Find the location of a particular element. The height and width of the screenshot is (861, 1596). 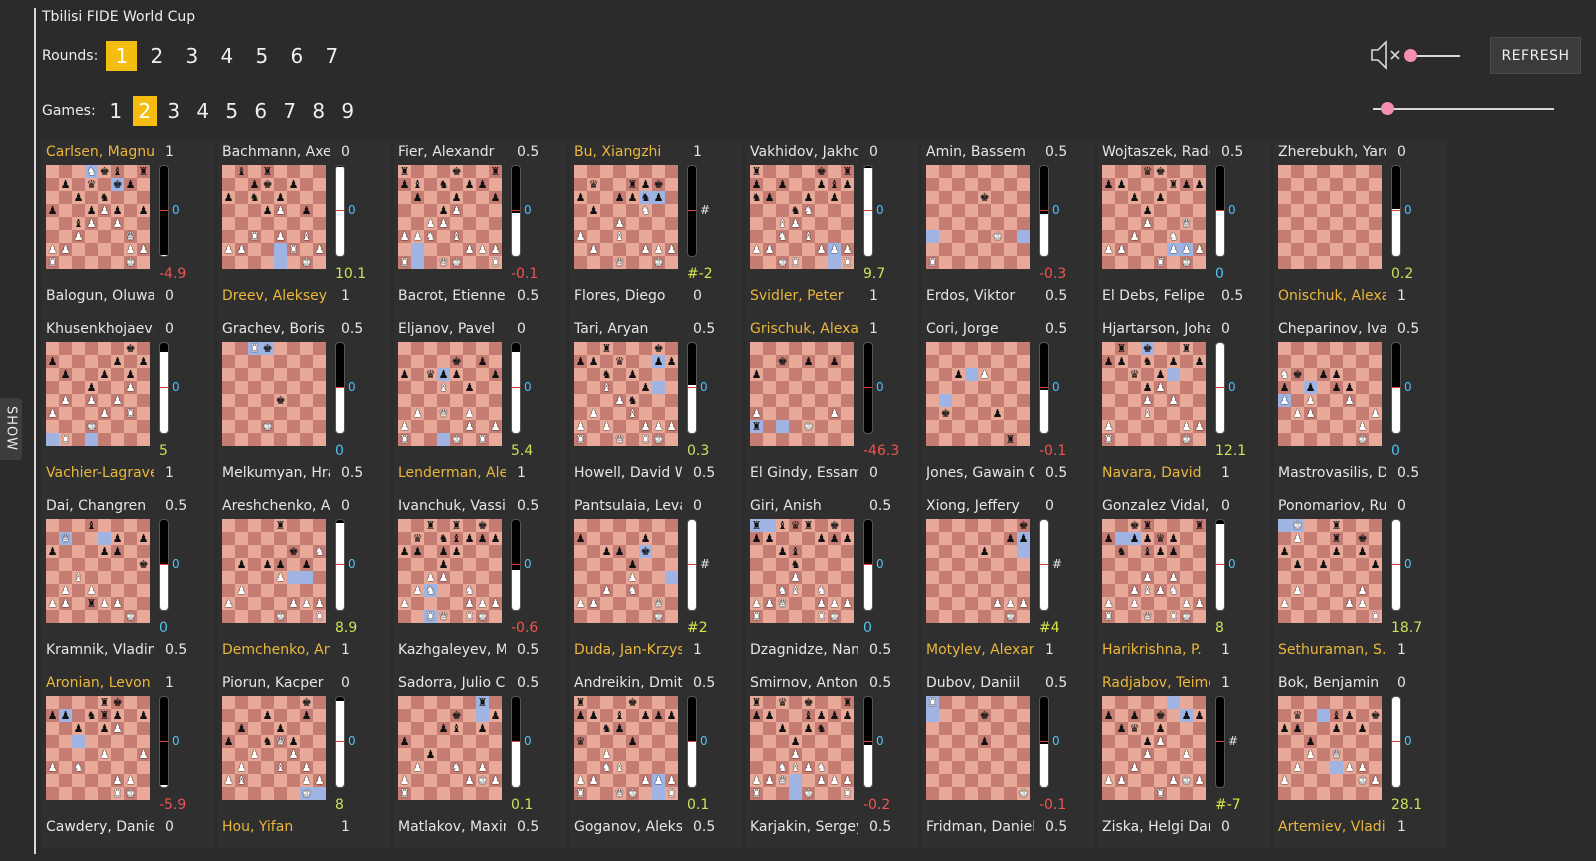

game-button-2: 2 is located at coordinates (144, 111).